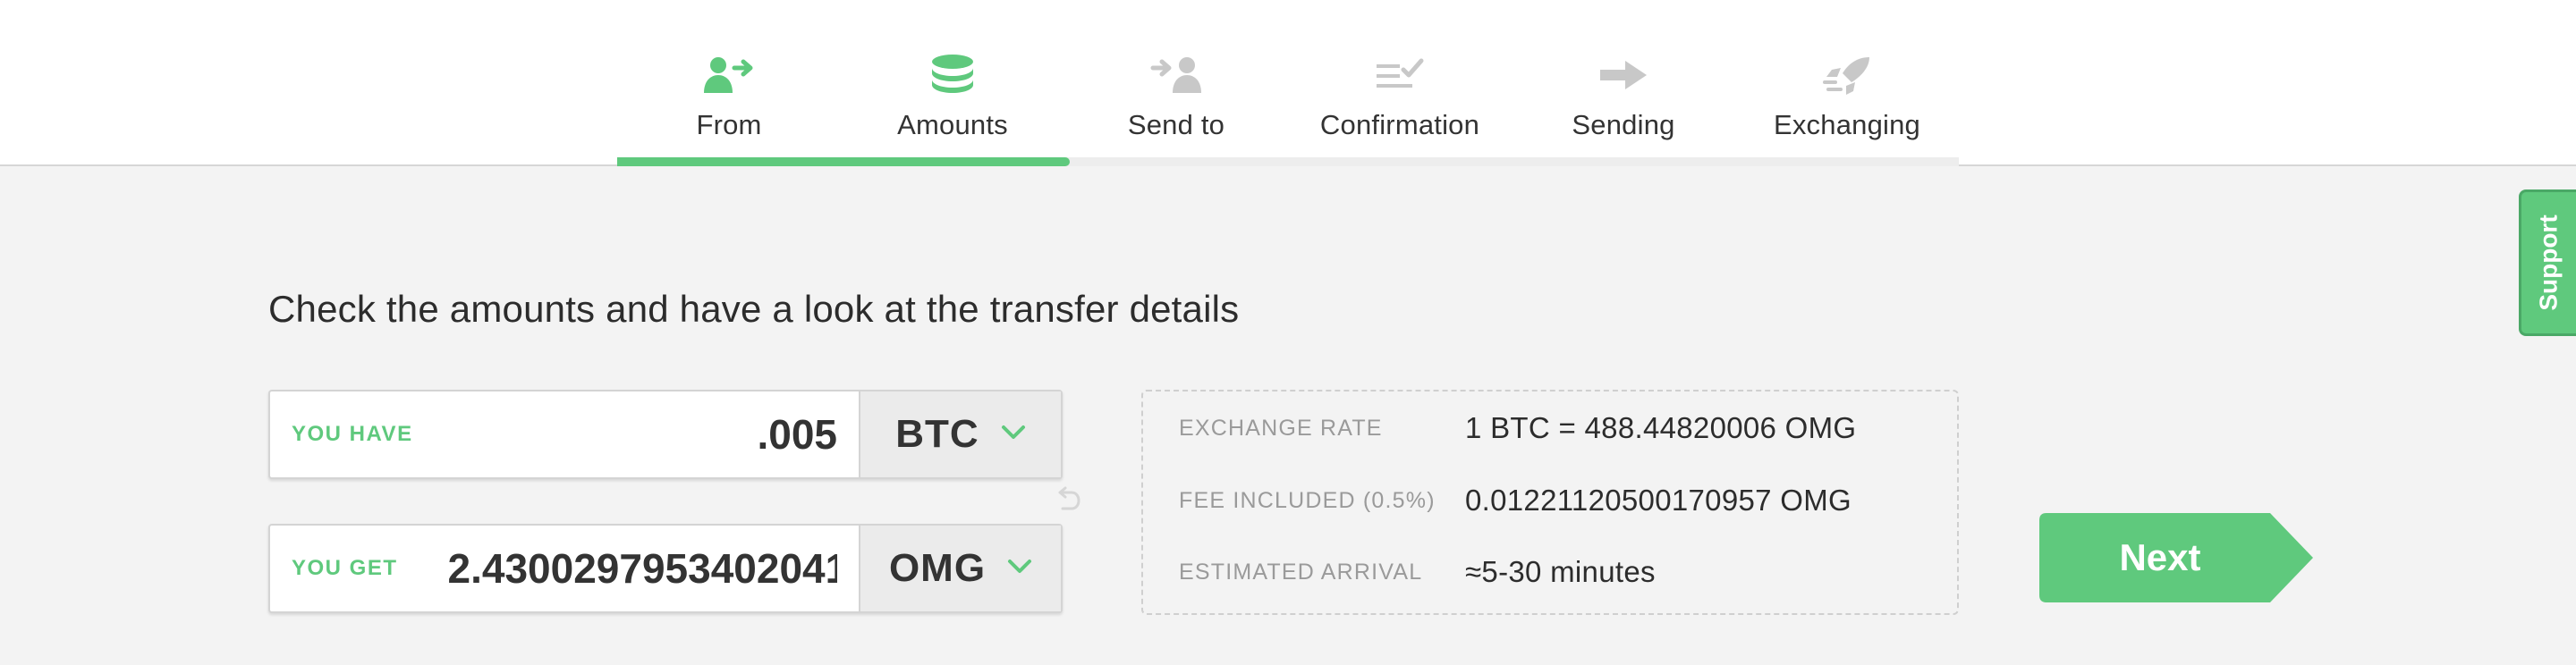 The image size is (2576, 665). I want to click on step-from: From, so click(729, 83).